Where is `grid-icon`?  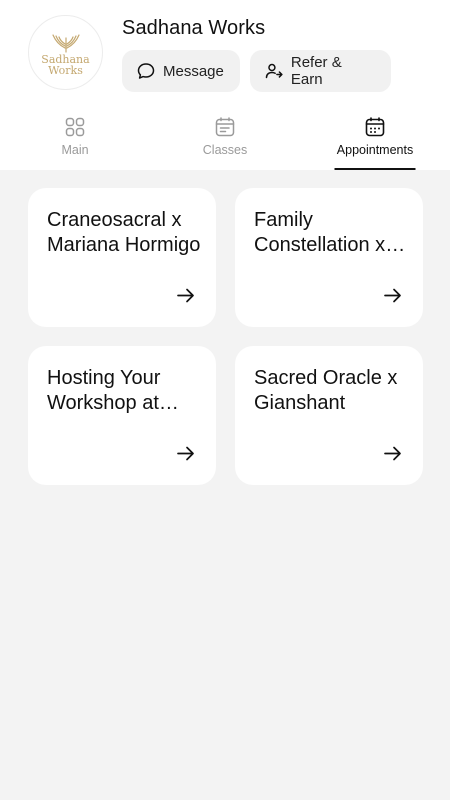 grid-icon is located at coordinates (75, 127).